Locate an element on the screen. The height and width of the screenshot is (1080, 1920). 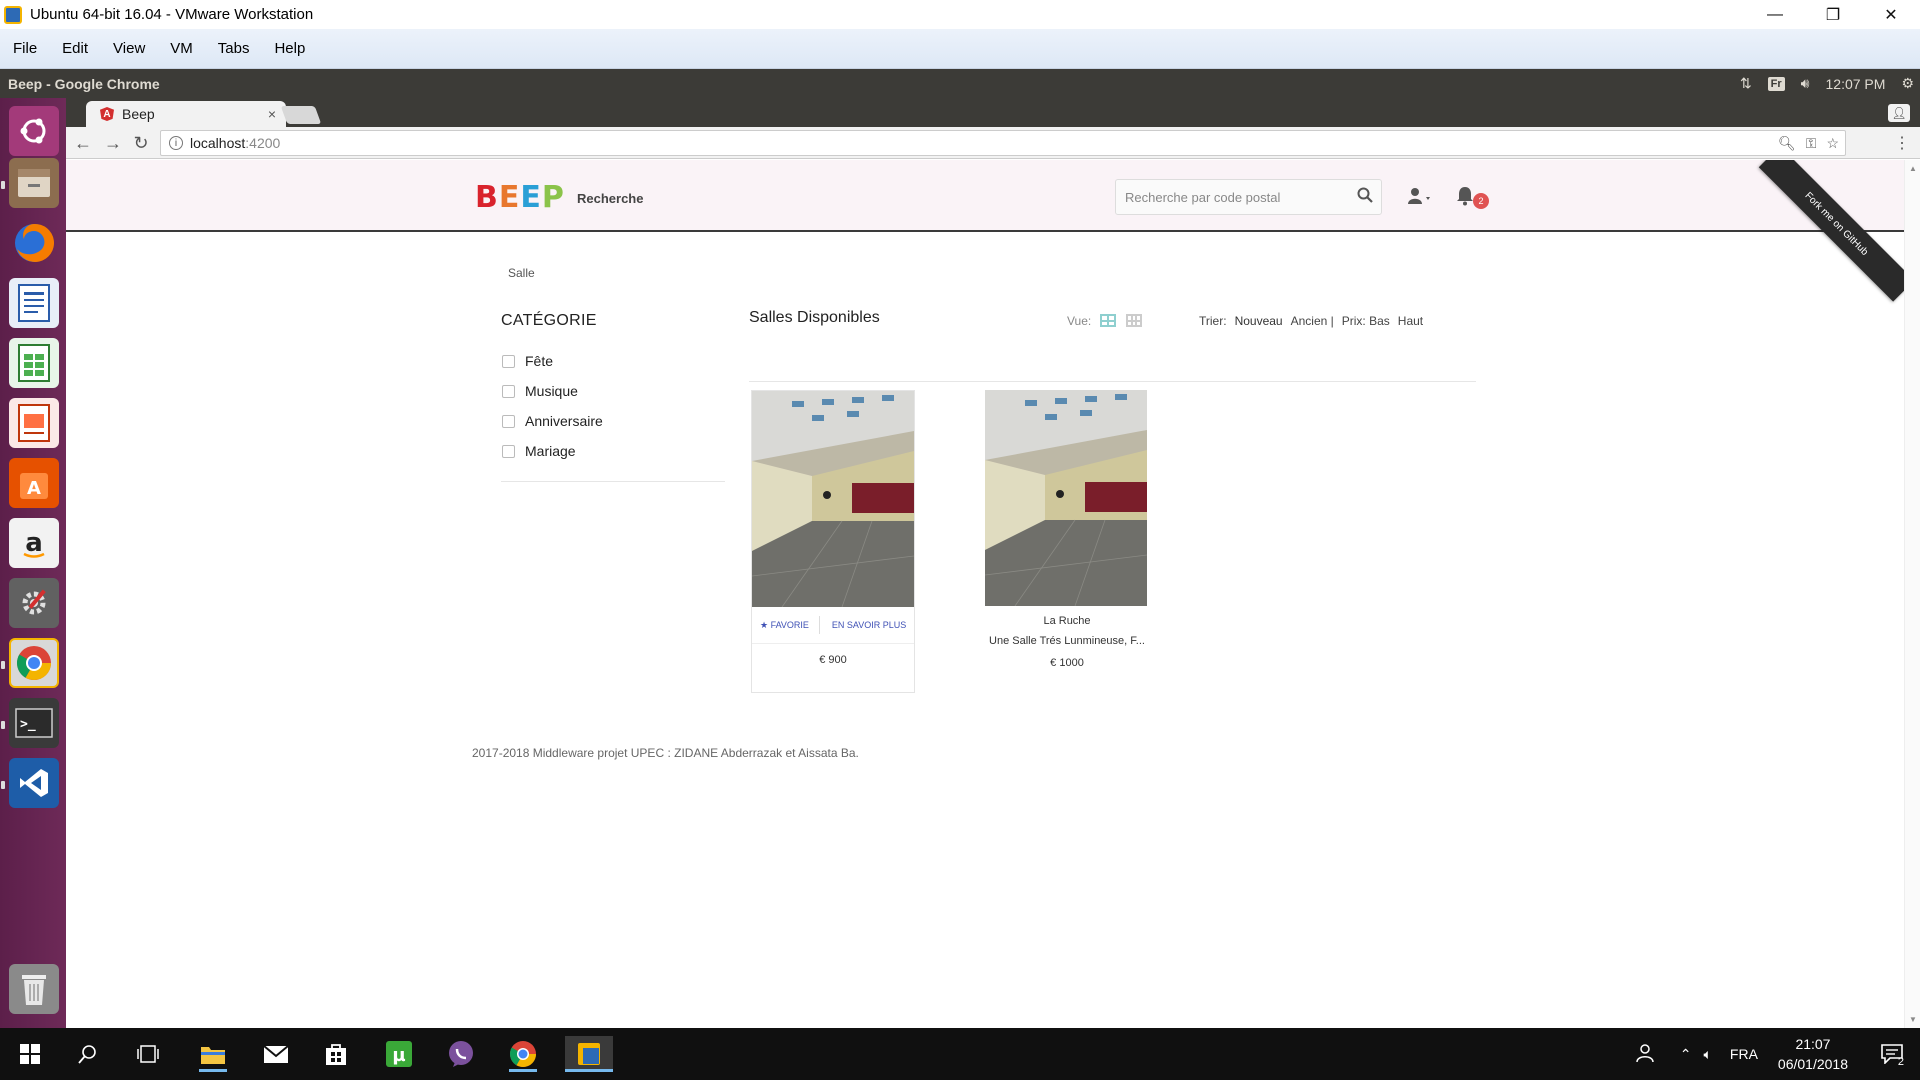
taskbar-clock: 21:07 06/01/2018 is located at coordinates (1813, 1054).